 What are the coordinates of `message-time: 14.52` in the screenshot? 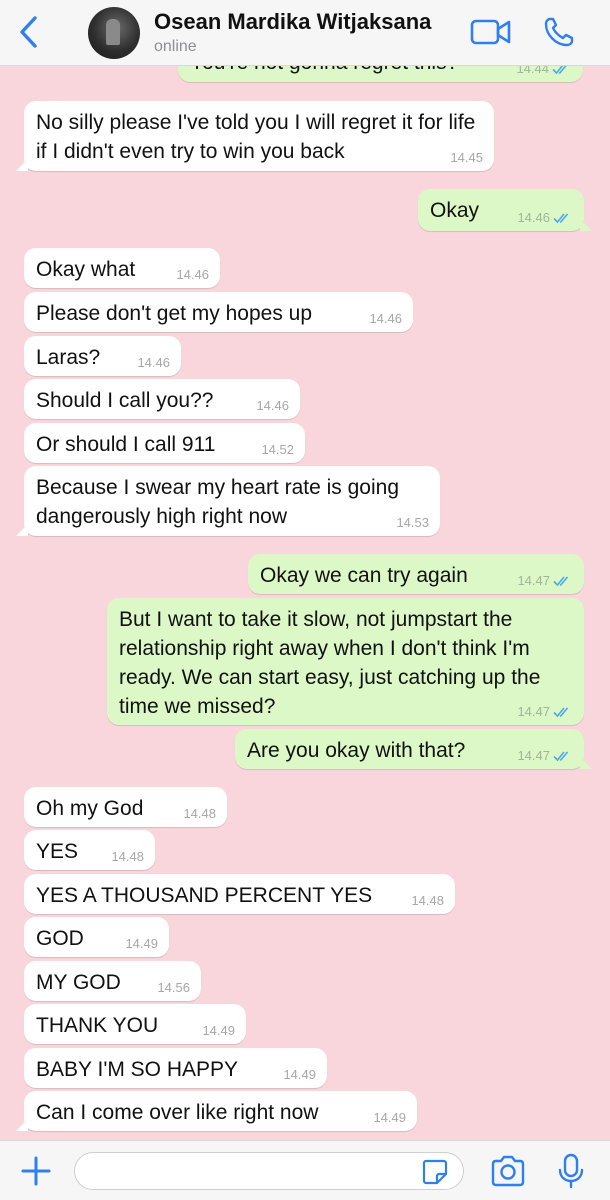 It's located at (277, 449).